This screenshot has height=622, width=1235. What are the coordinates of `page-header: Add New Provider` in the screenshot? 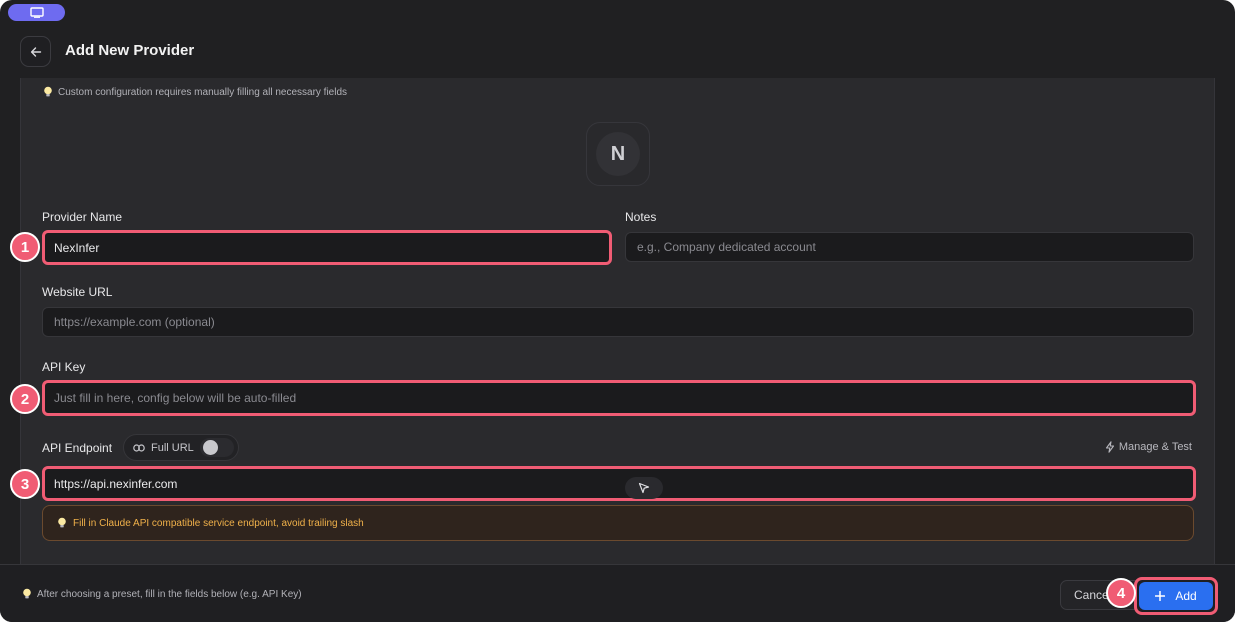 It's located at (617, 51).